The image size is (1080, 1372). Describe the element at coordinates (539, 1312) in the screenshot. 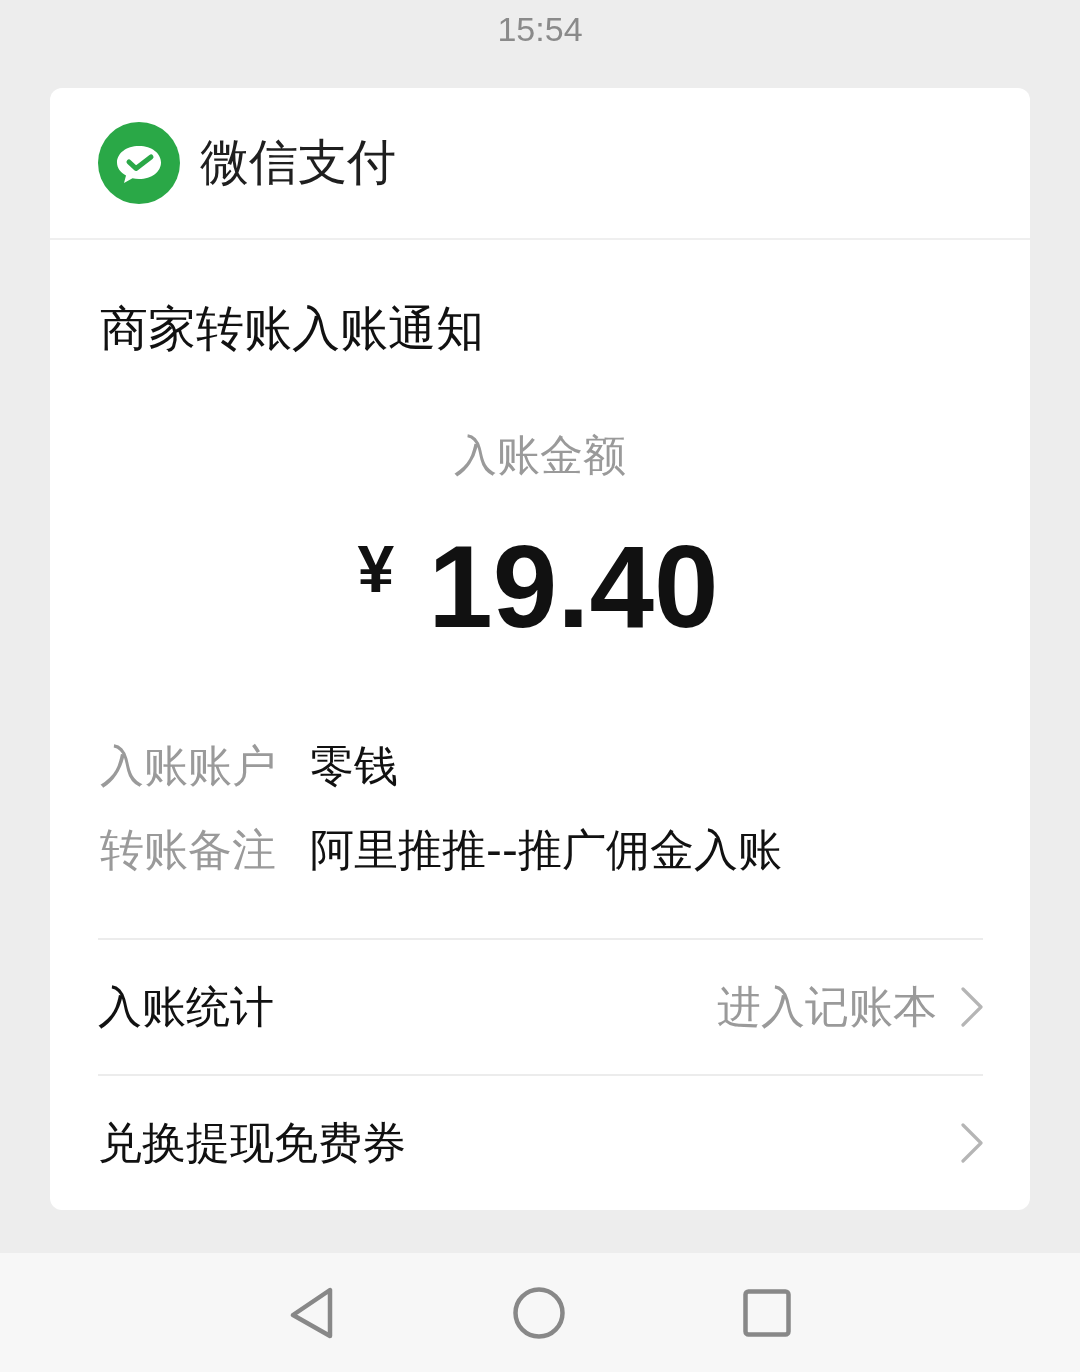

I see `home-icon` at that location.